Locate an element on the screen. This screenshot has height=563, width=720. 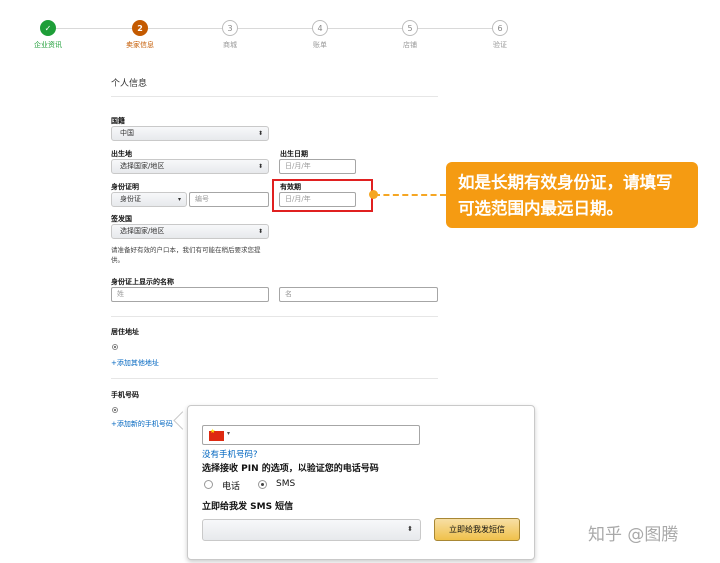
id-number-input: 编号 is located at coordinates (229, 199).